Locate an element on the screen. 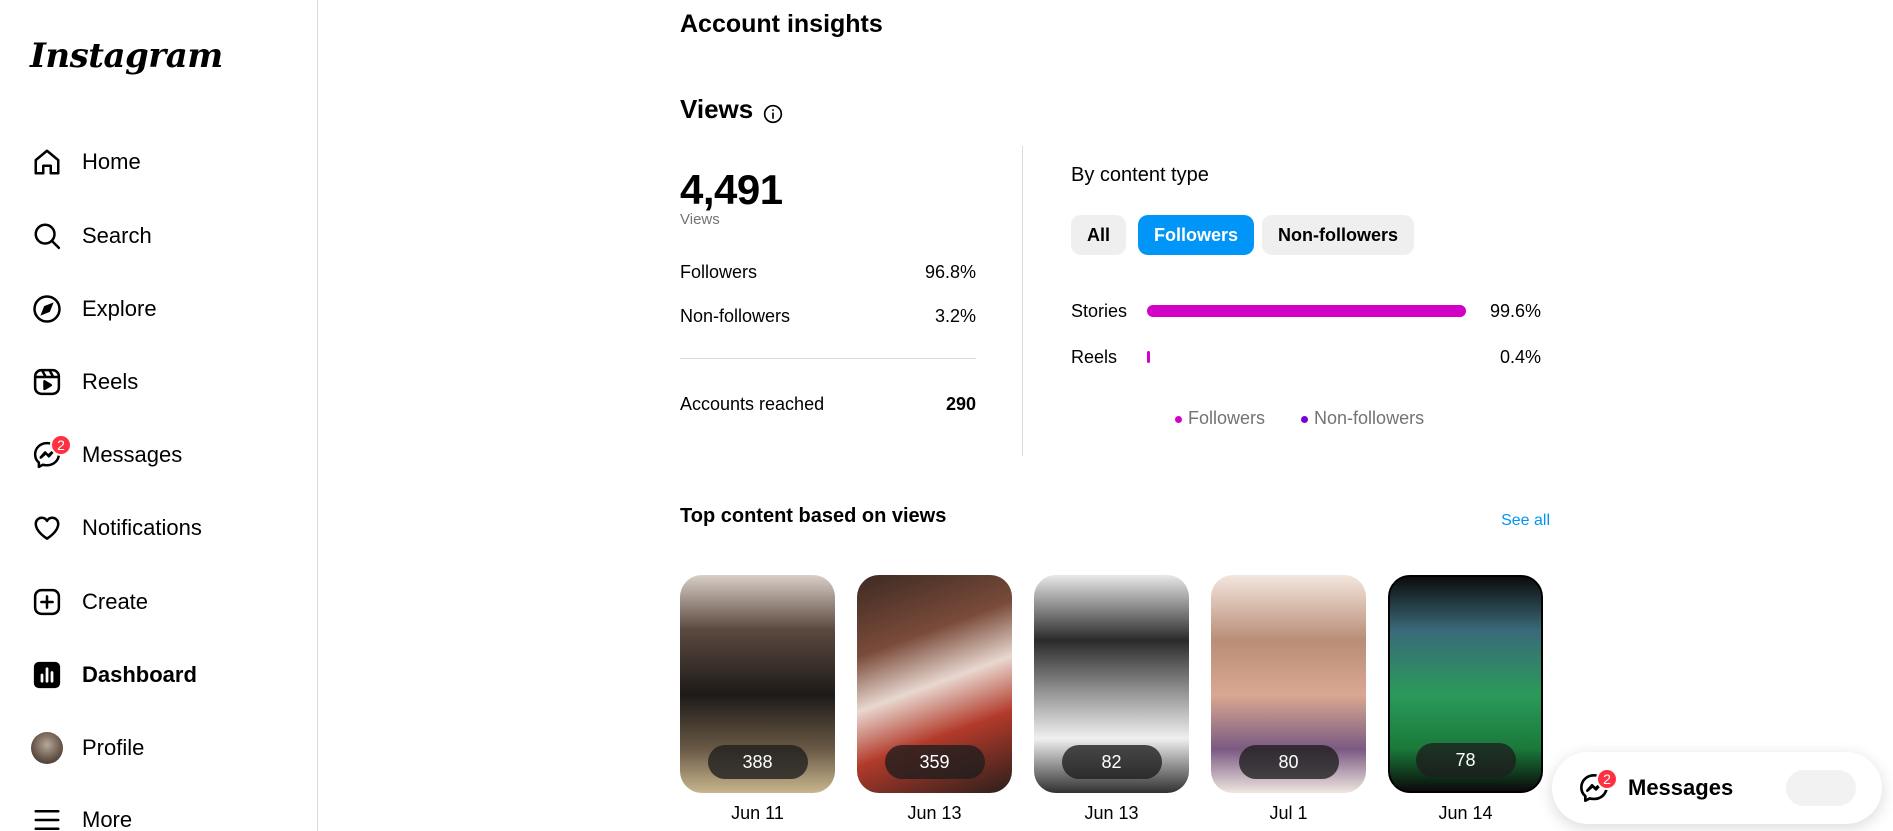  sidebar-item-home: Home is located at coordinates (85, 162).